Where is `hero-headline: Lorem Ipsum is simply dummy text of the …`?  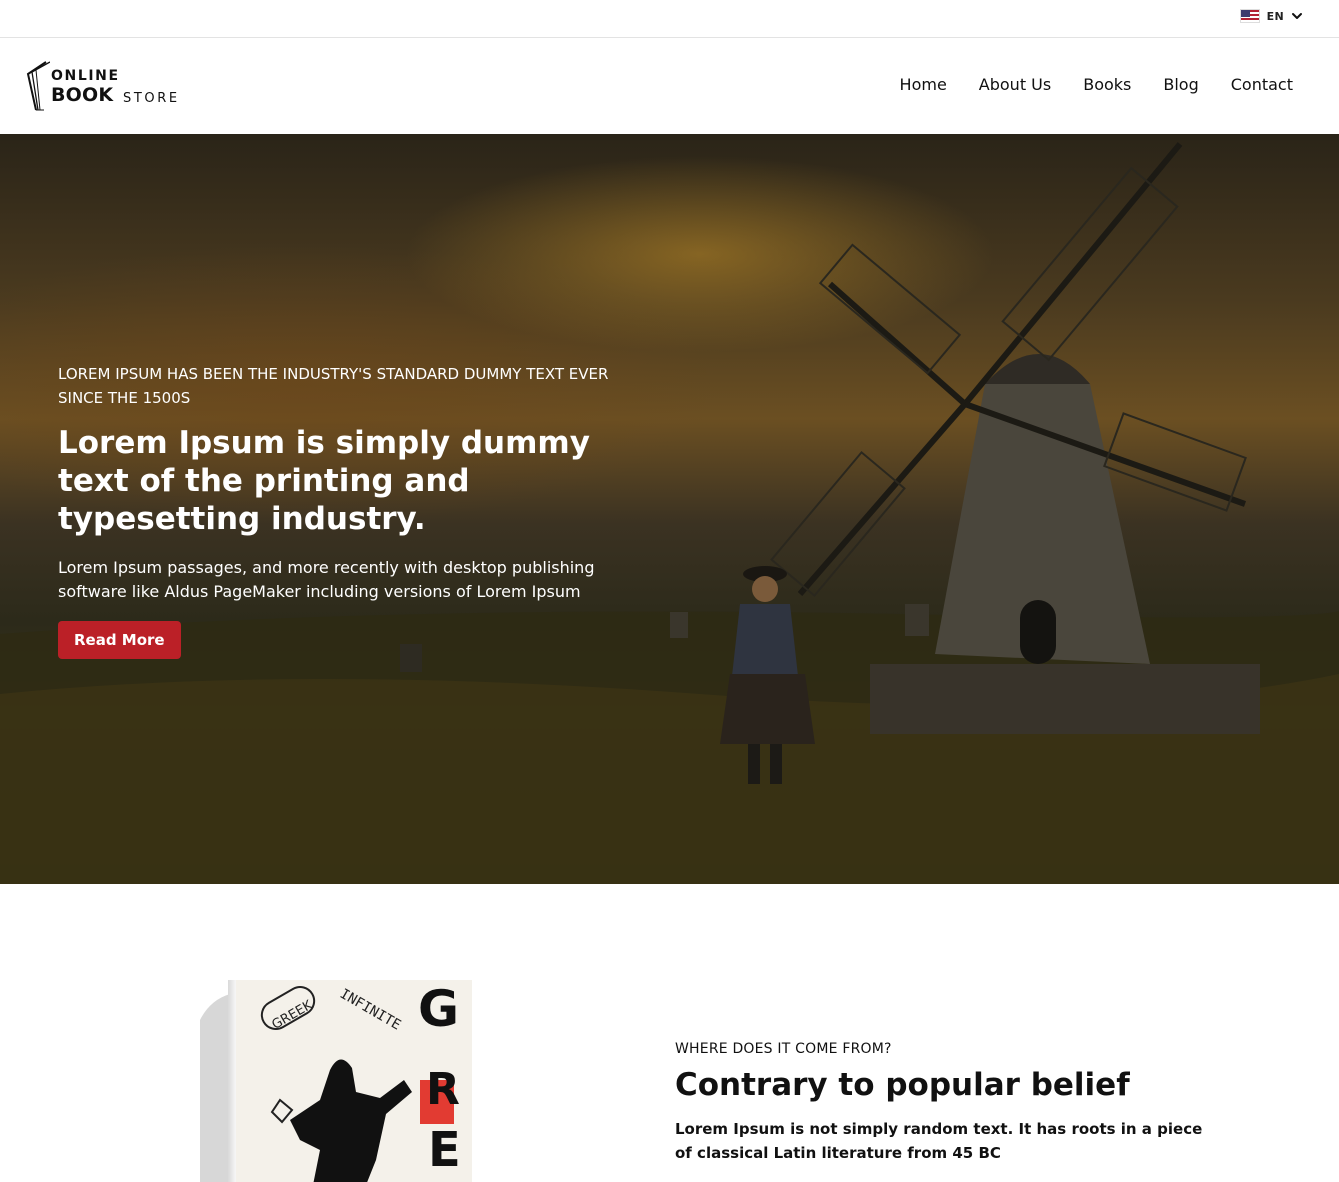
hero-headline: Lorem Ipsum is simply dummy text of the … is located at coordinates (324, 481).